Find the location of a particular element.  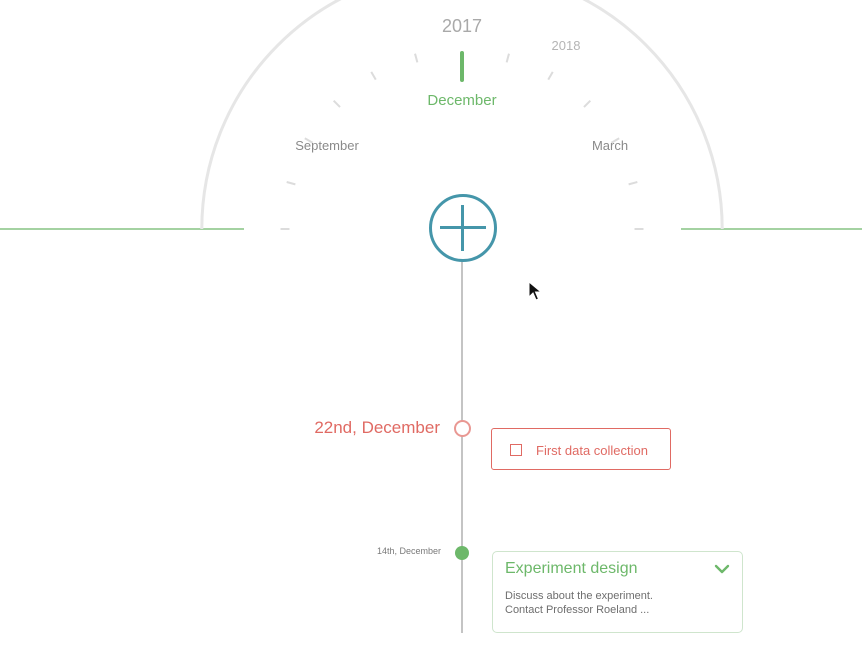

month-label-march: March is located at coordinates (610, 145).